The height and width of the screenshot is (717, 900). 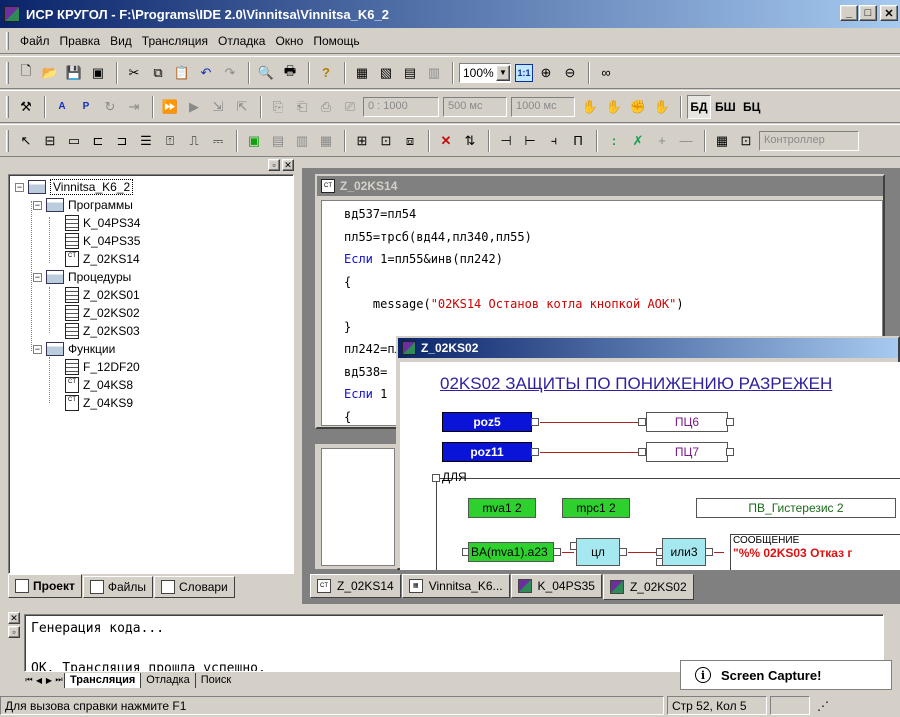 What do you see at coordinates (638, 141) in the screenshot?
I see `cross-delete-icon: ✗` at bounding box center [638, 141].